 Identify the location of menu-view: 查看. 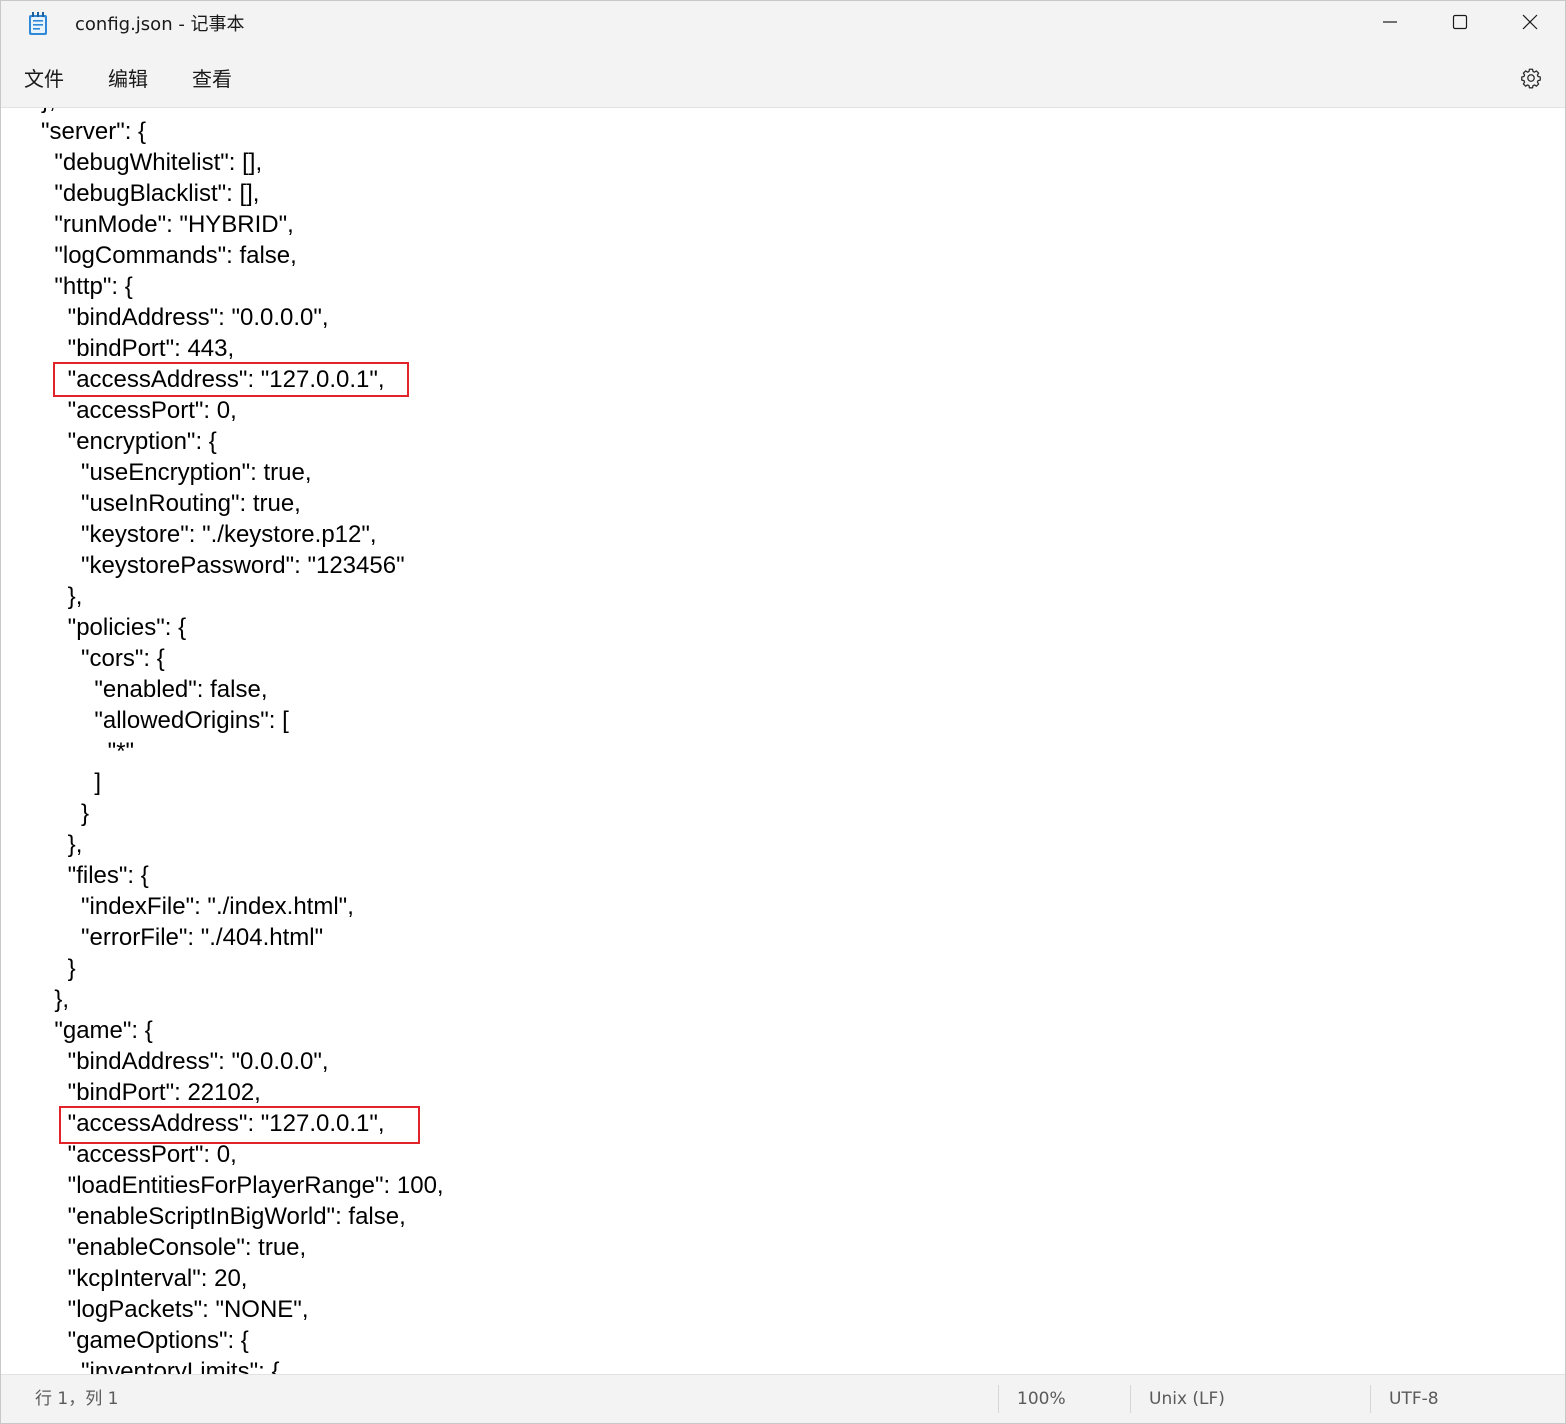
(212, 79).